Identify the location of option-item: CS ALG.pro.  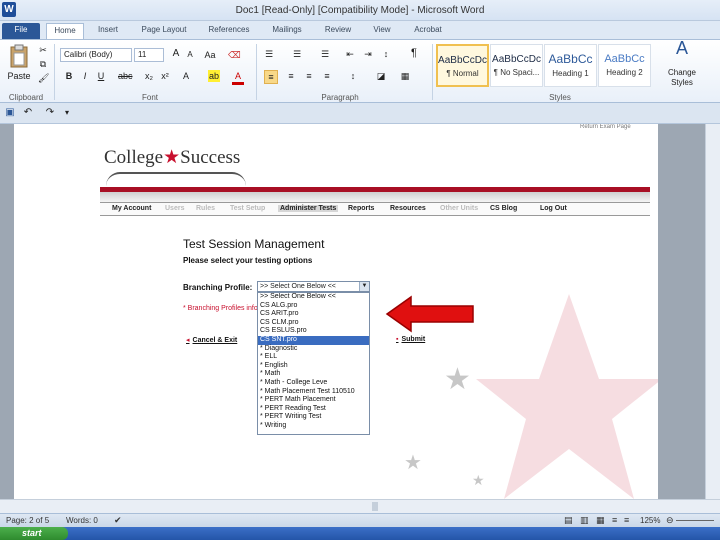
(313, 306).